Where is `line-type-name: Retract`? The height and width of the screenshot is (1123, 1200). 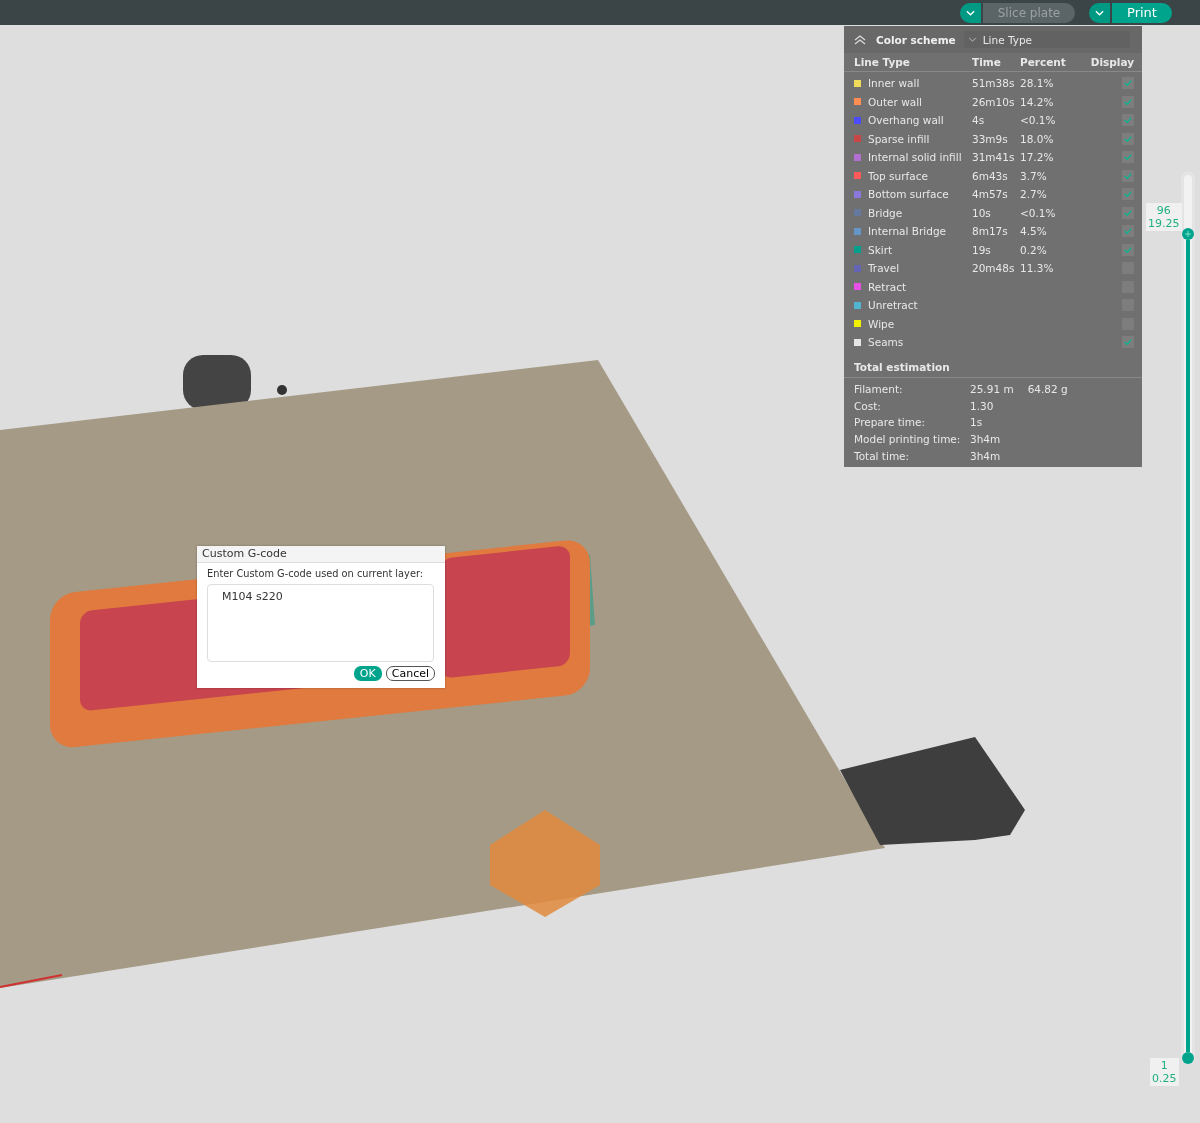
line-type-name: Retract is located at coordinates (887, 286).